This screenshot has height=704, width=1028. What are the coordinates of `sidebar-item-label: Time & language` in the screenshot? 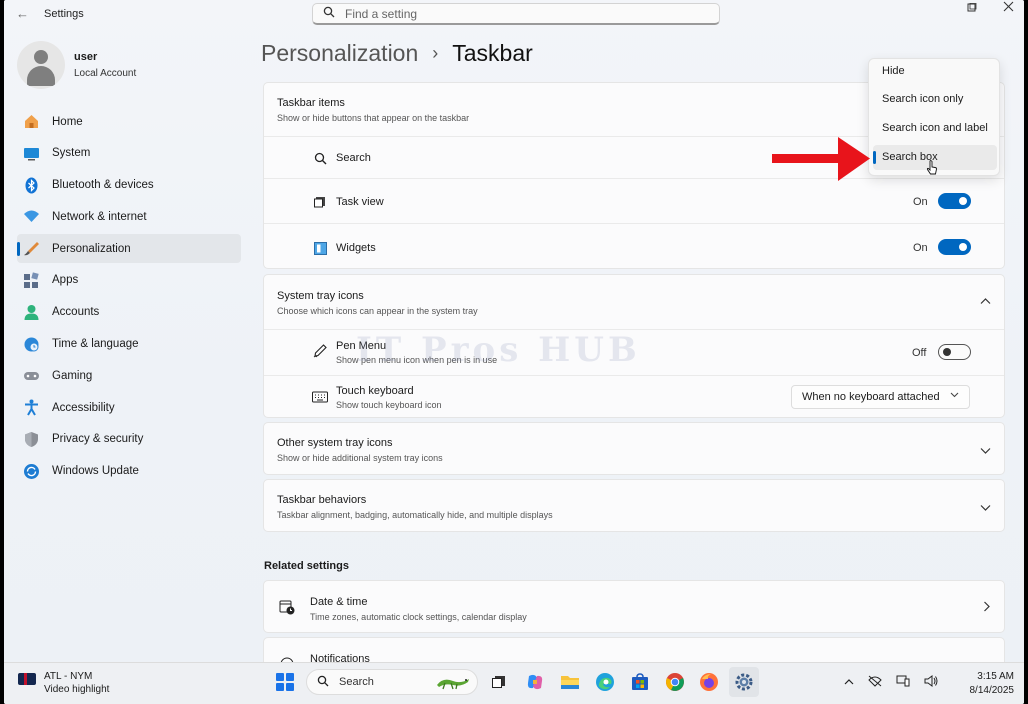 It's located at (95, 344).